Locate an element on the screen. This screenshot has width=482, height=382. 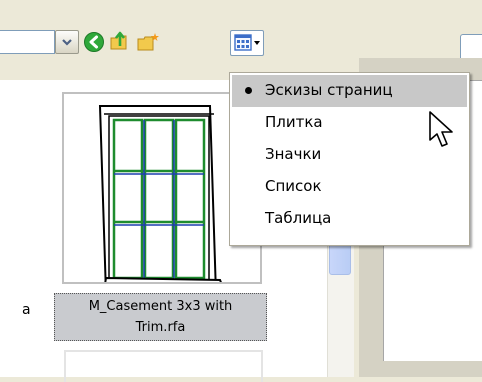
combo-dropdown-button is located at coordinates (67, 42).